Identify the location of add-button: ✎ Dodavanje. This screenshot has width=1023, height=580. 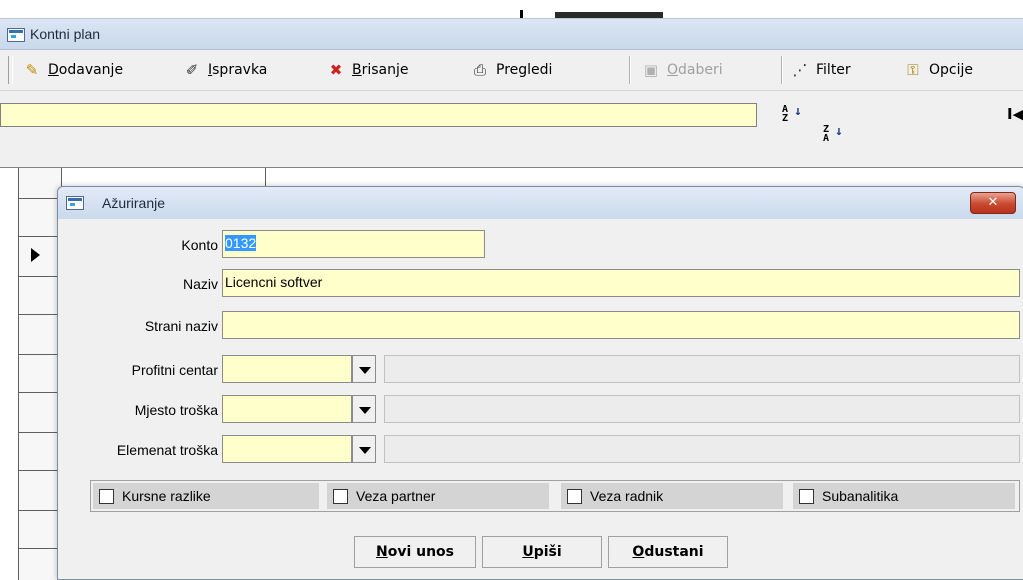
(72, 70).